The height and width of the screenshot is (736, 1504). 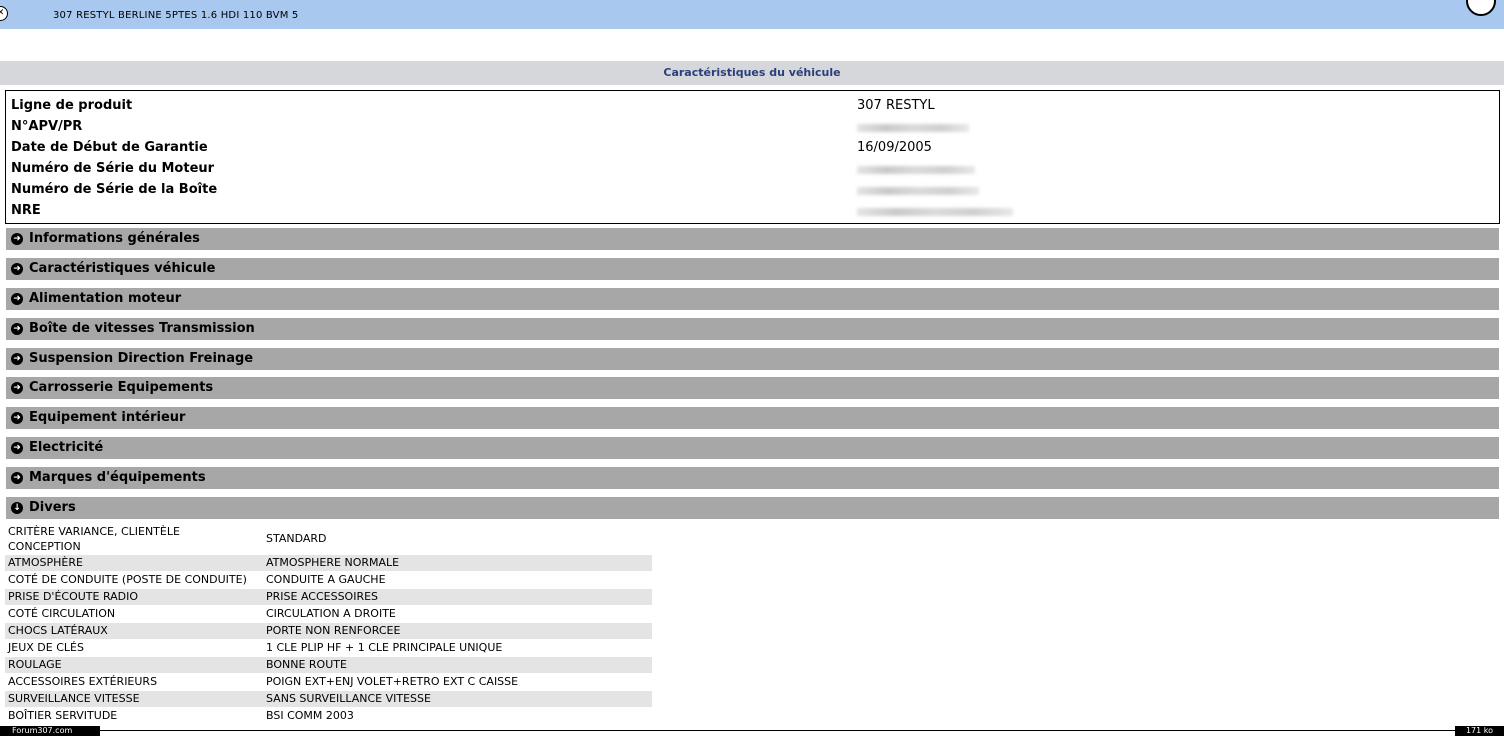 What do you see at coordinates (333, 630) in the screenshot?
I see `divers-value: PORTE NON RENFORCEE` at bounding box center [333, 630].